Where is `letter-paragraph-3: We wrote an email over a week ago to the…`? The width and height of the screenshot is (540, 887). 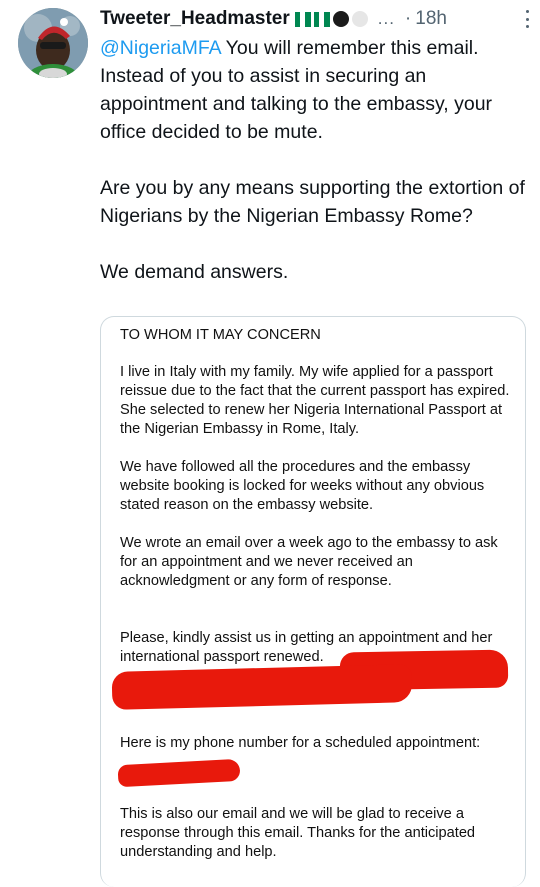
letter-paragraph-3: We wrote an email over a week ago to the… is located at coordinates (309, 562).